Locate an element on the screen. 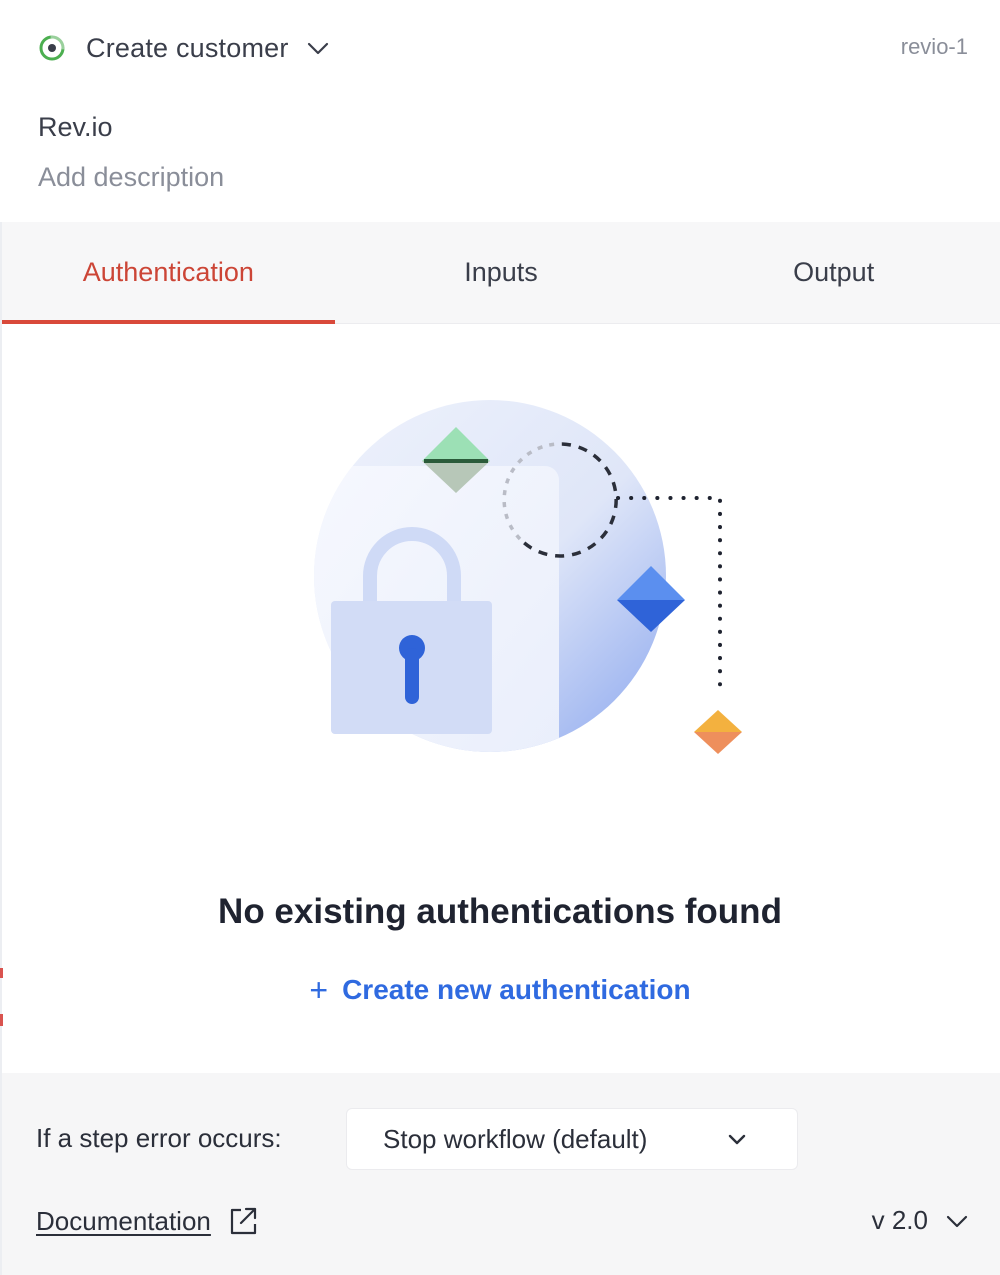 The image size is (1000, 1275). tab-inputs: Inputs is located at coordinates (501, 272).